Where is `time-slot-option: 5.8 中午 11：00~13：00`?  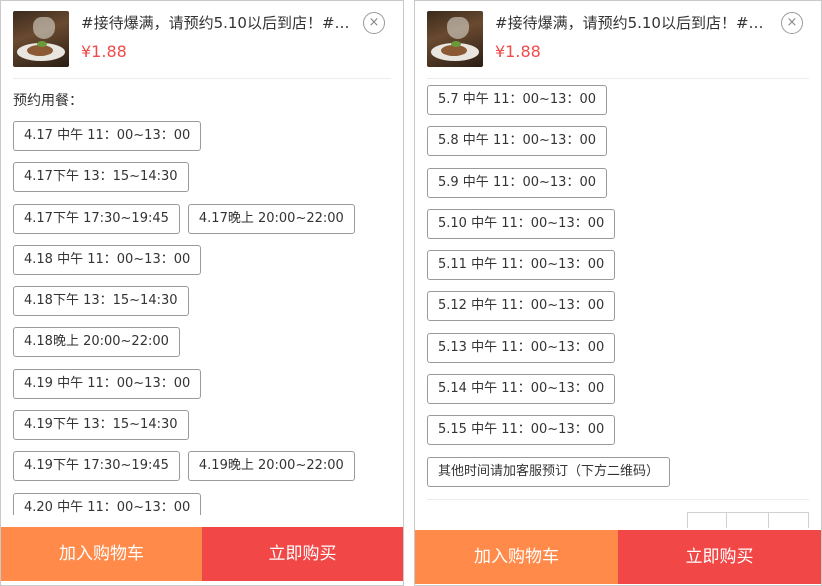
time-slot-option: 5.8 中午 11：00~13：00 is located at coordinates (517, 141).